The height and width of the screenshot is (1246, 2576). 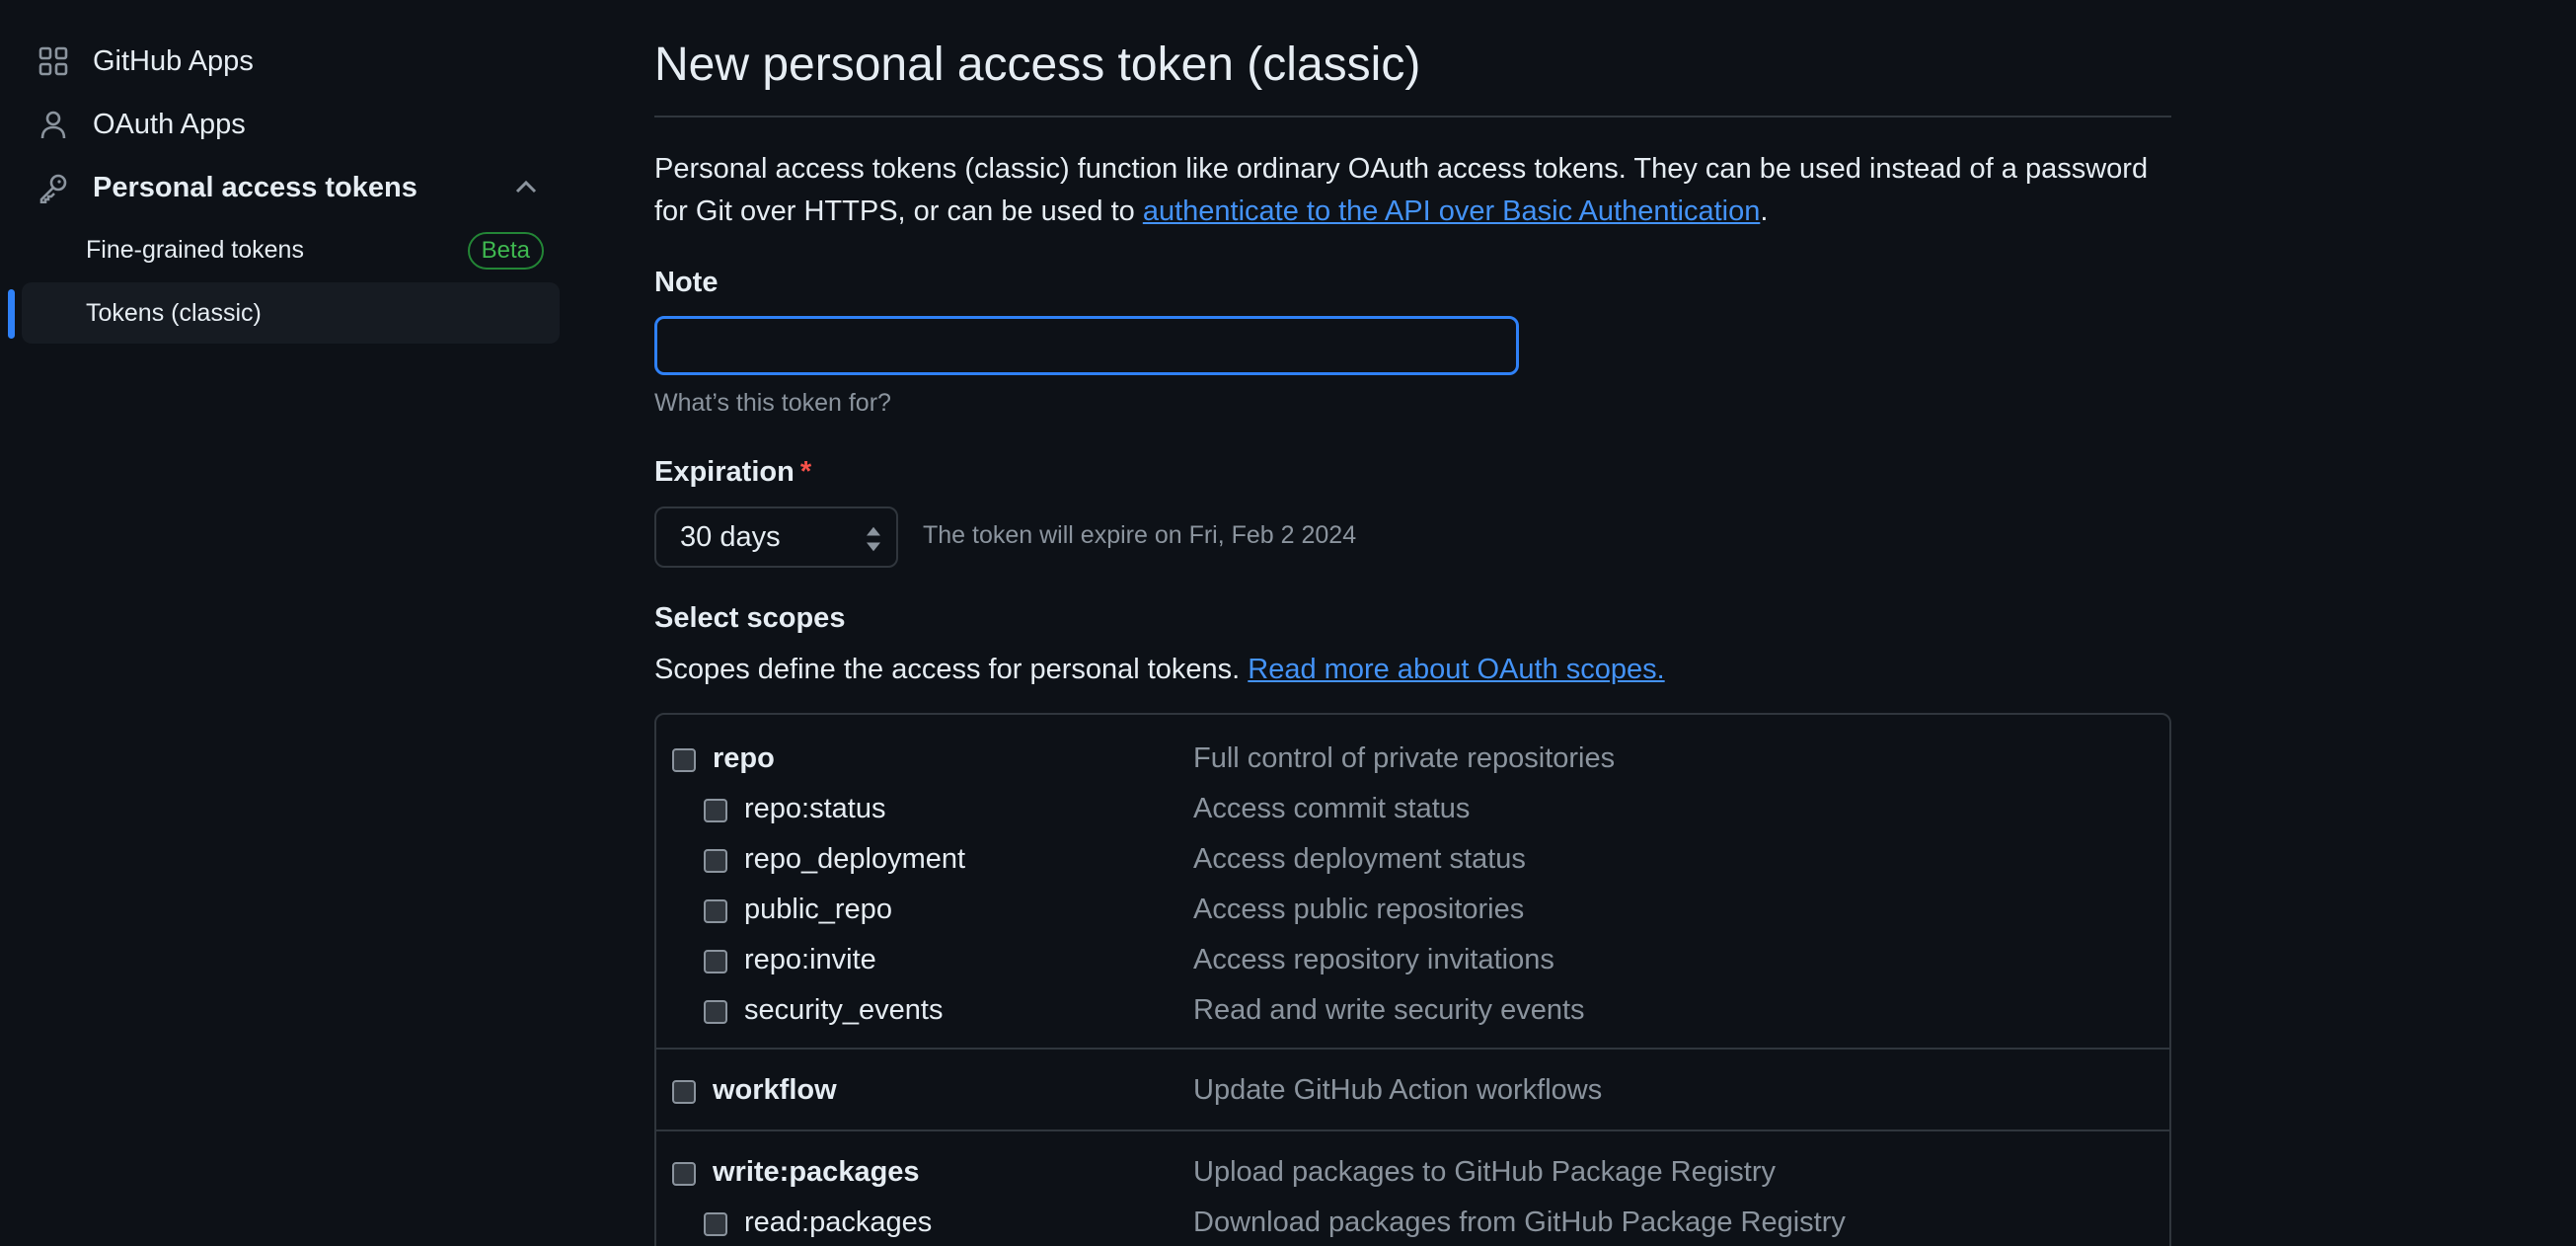 I want to click on scope-name: repo, so click(x=744, y=758).